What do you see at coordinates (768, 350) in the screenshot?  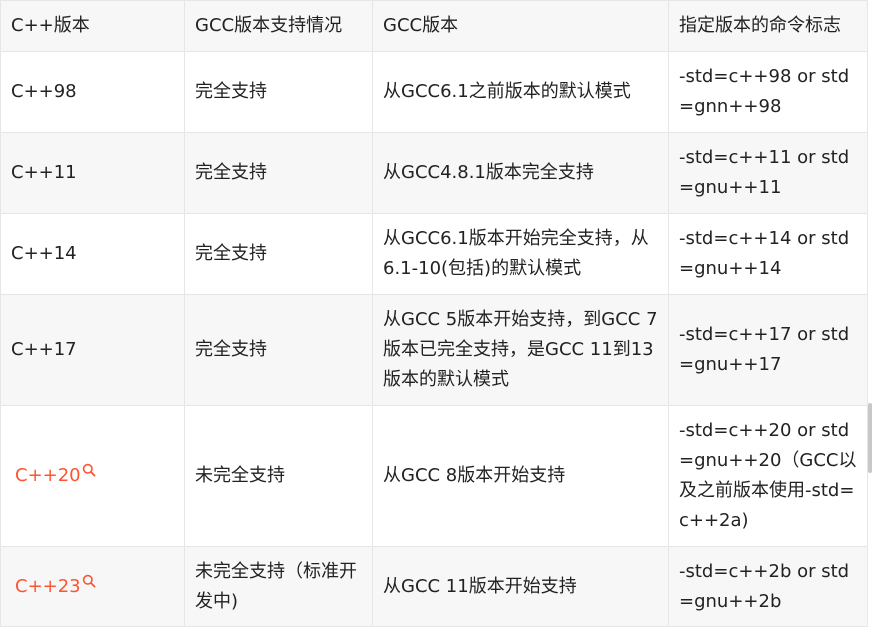 I see `cell-command-flag: -std=c++17 or std=gnu++17` at bounding box center [768, 350].